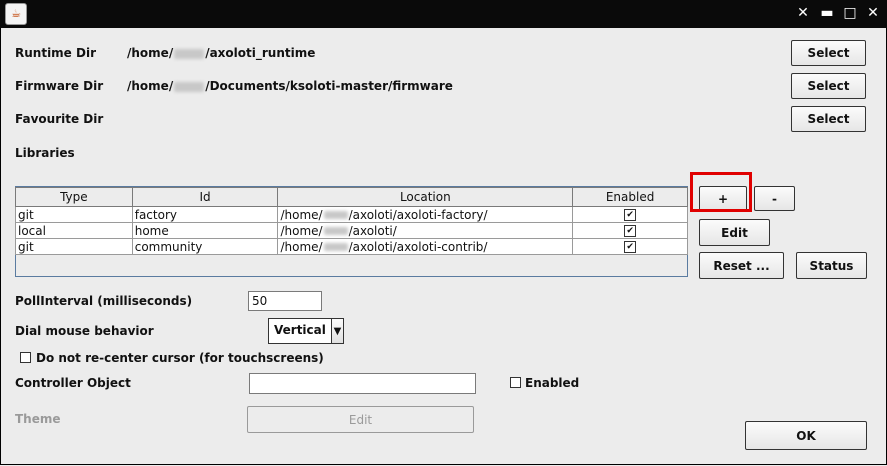  Describe the element at coordinates (290, 86) in the screenshot. I see `firmware-dir-path: /home//Documents/ksoloti-master/firmware` at that location.